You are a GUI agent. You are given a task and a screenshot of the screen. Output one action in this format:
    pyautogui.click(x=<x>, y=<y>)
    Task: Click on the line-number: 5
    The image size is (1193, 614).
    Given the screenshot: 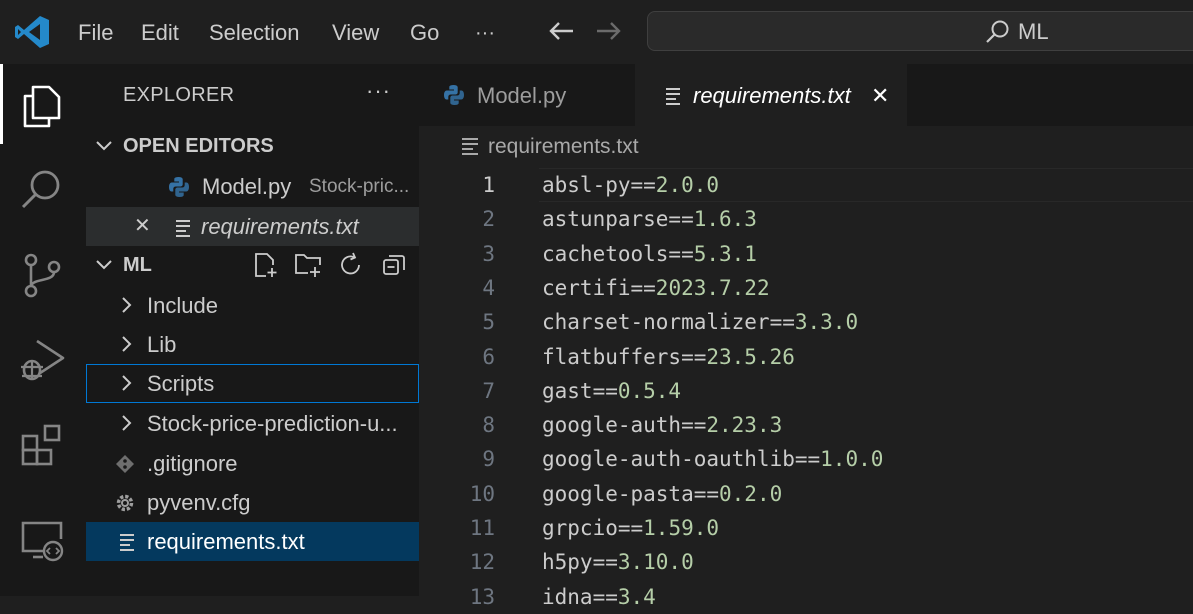 What is the action you would take?
    pyautogui.click(x=488, y=322)
    